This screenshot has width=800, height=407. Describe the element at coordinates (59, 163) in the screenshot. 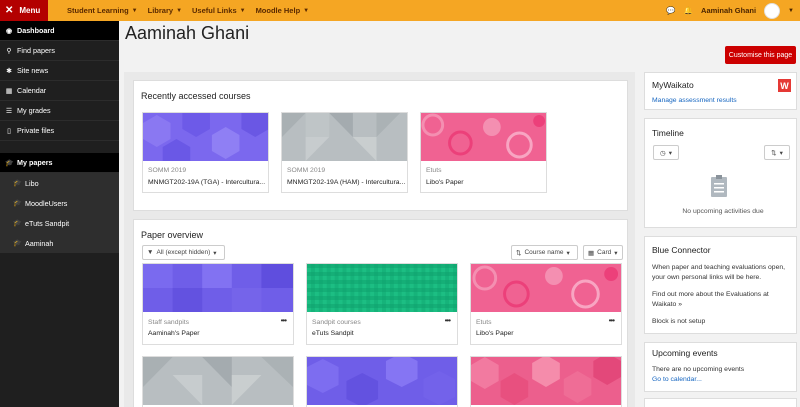

I see `sidebar-item-my-papers: 🎓 My papers` at that location.